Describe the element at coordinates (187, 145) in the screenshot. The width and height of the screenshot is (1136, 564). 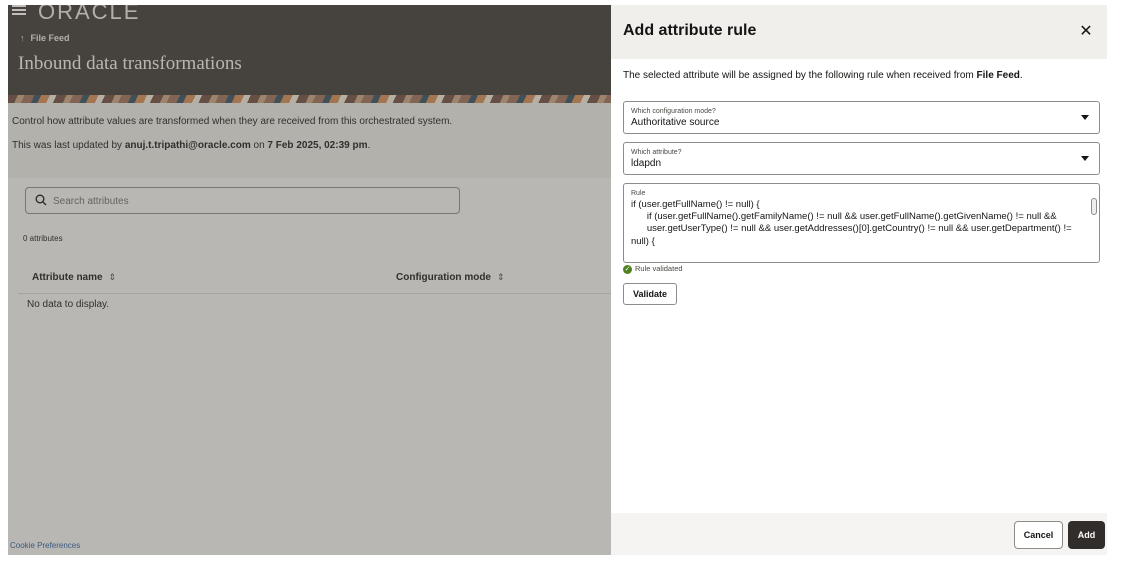
I see `last-updated-user: anuj.t.tripathi@oracle.com` at that location.